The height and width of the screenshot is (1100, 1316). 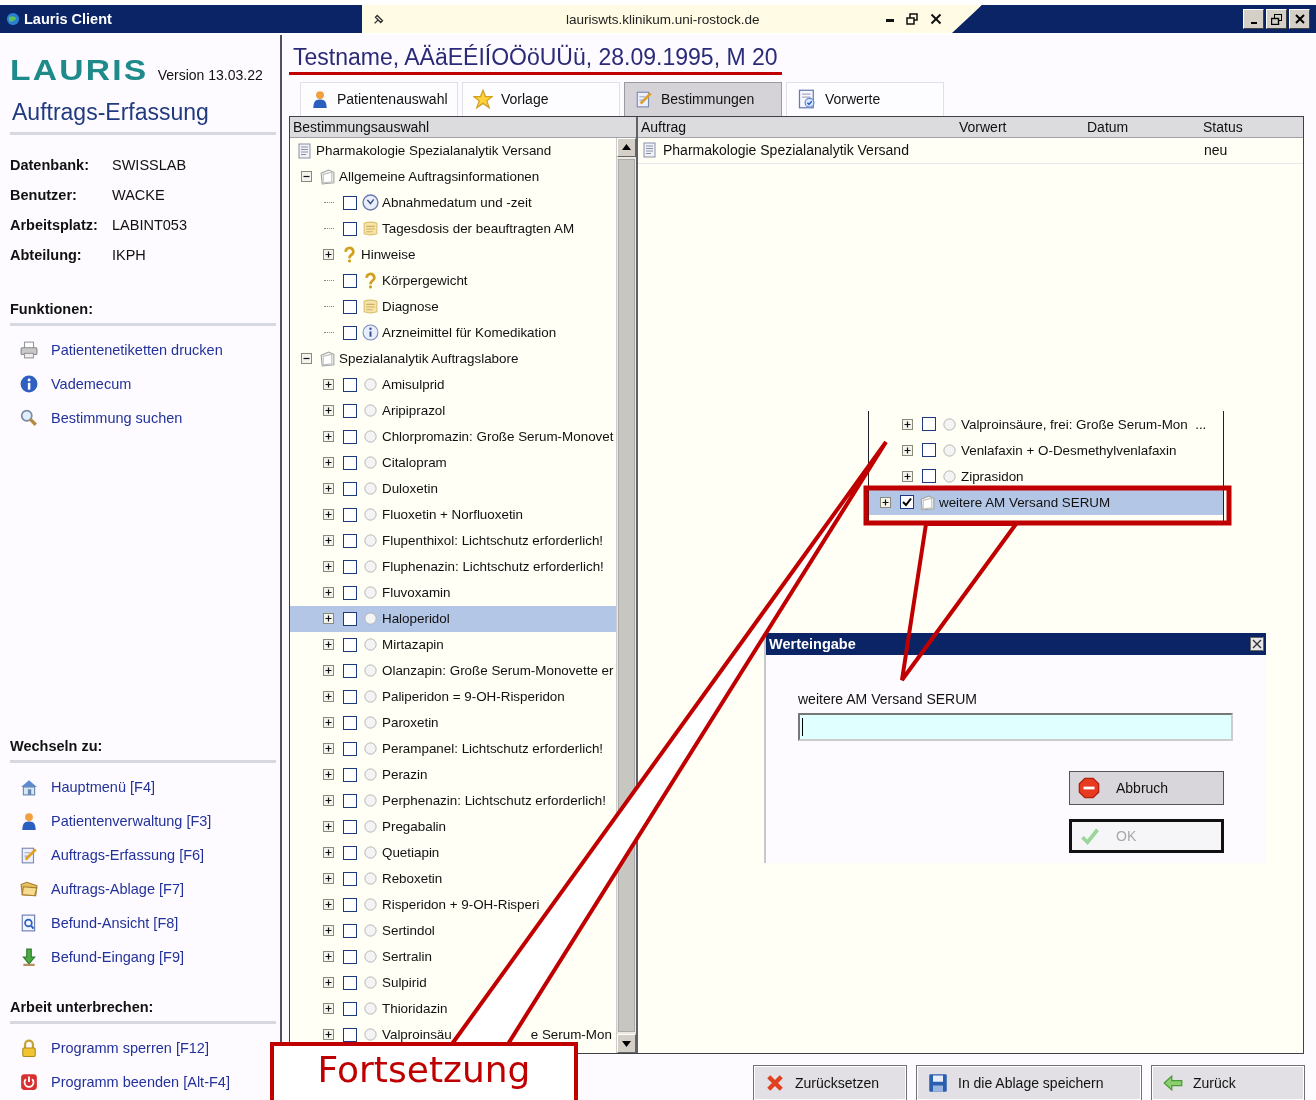 What do you see at coordinates (453, 488) in the screenshot?
I see `tree-row: Duloxetin` at bounding box center [453, 488].